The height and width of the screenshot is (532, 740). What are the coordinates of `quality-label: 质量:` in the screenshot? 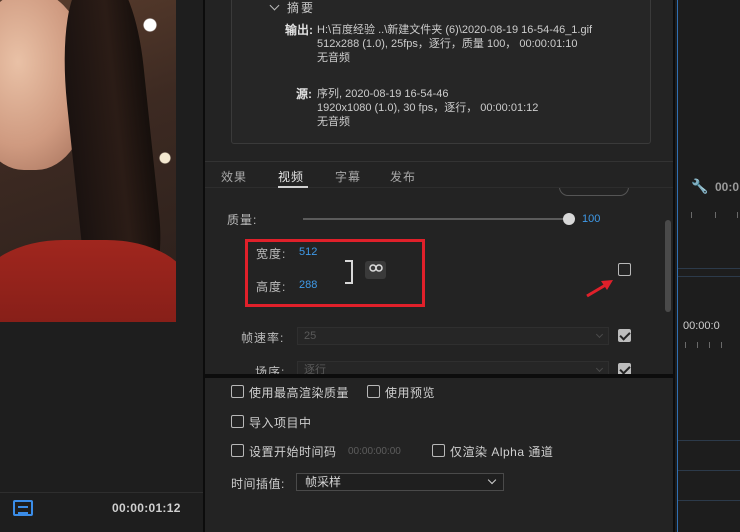 It's located at (242, 220).